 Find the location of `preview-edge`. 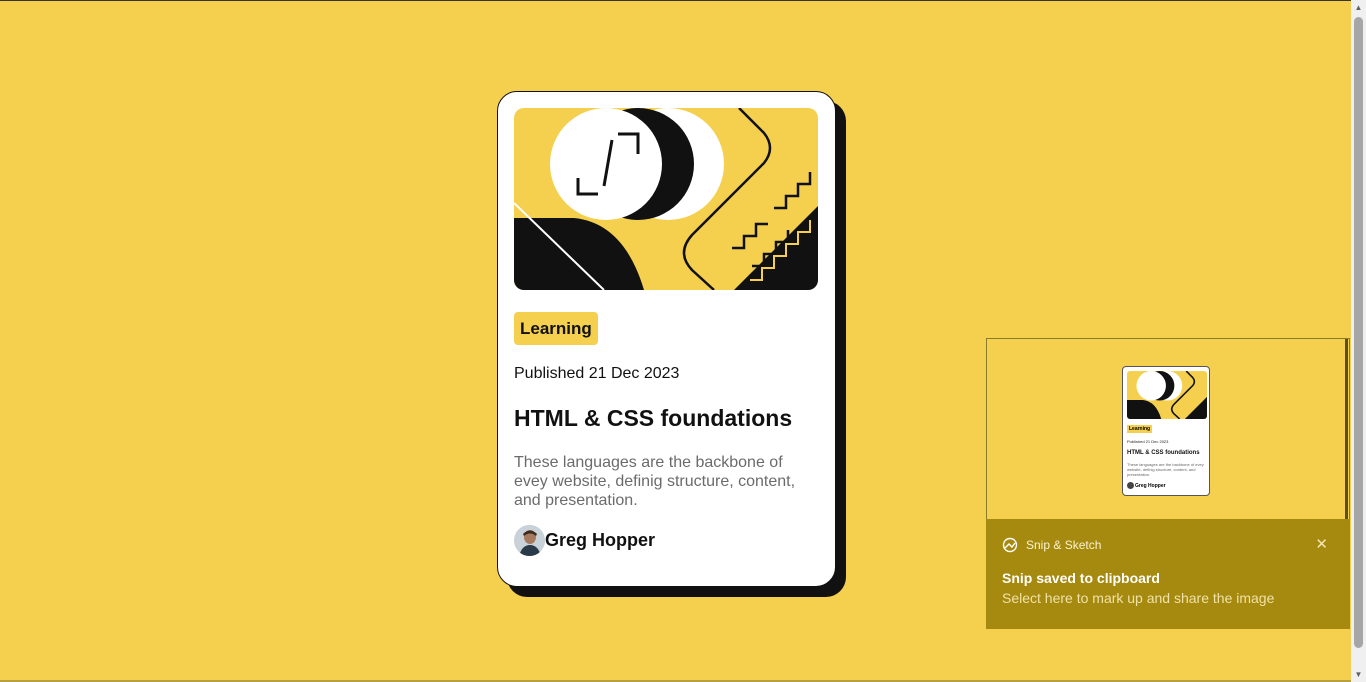

preview-edge is located at coordinates (1346, 429).